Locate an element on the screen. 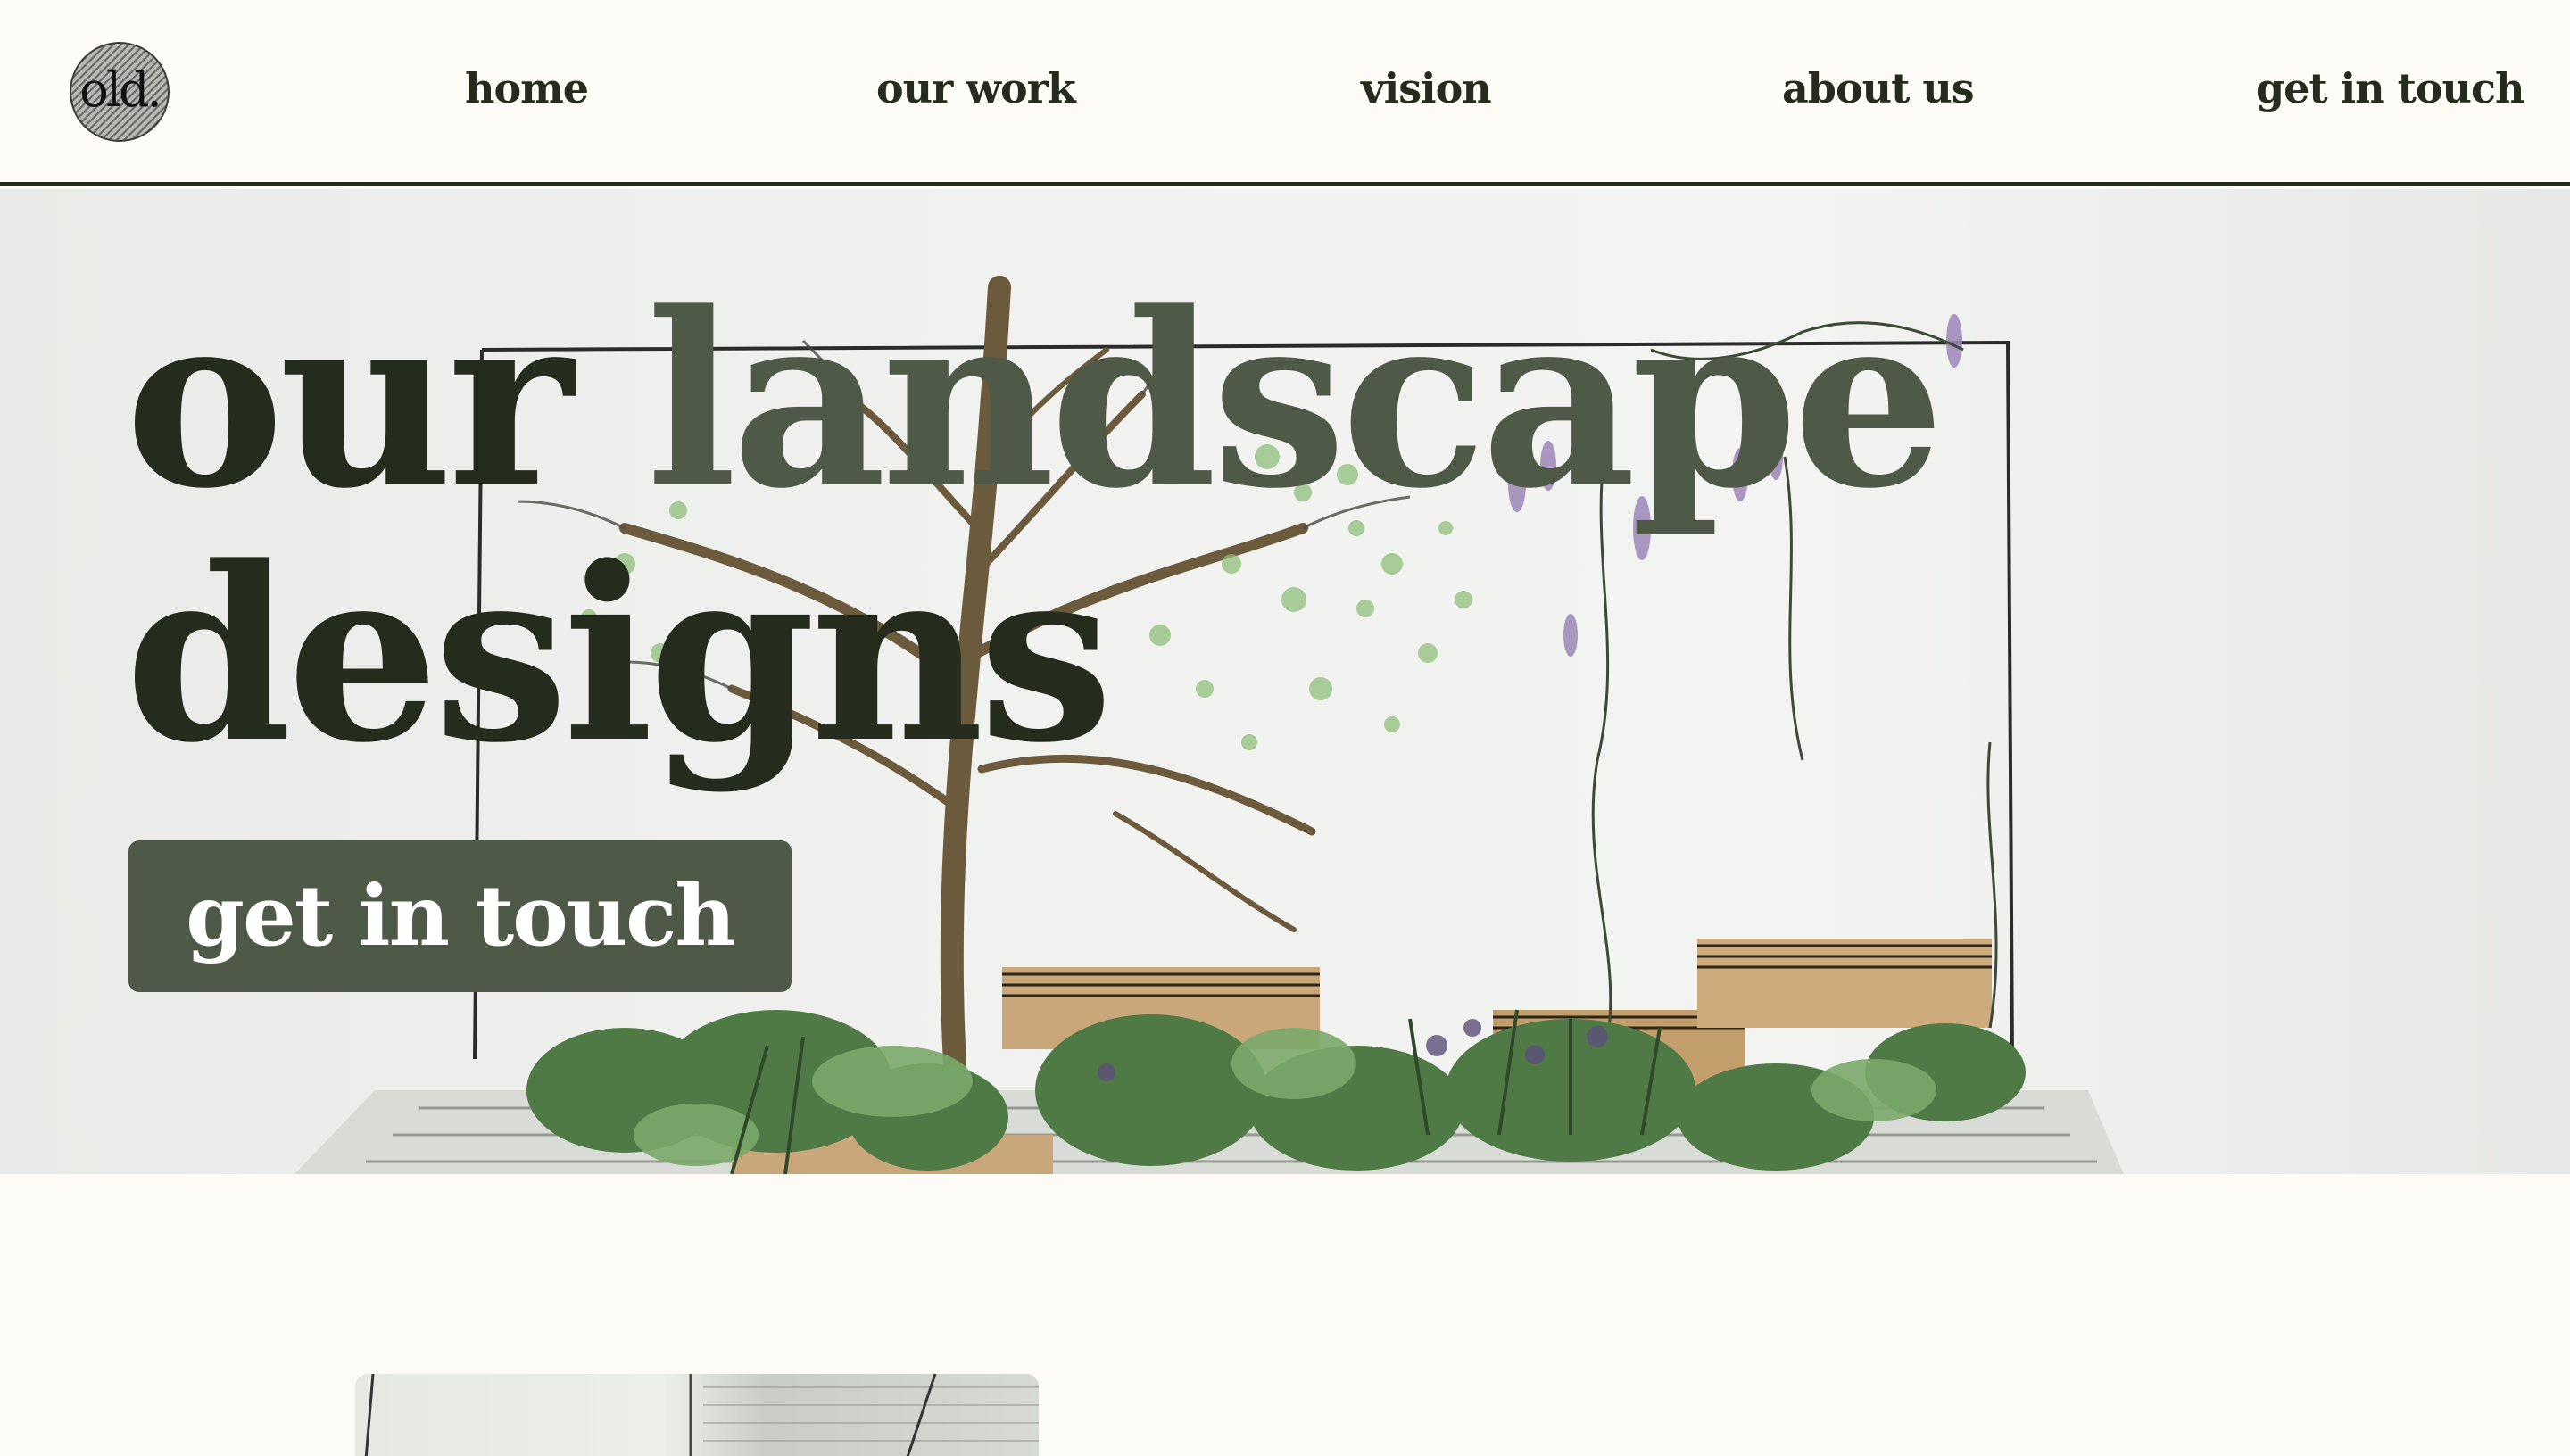 This screenshot has width=2570, height=1456. nav-our-work: our work is located at coordinates (976, 88).